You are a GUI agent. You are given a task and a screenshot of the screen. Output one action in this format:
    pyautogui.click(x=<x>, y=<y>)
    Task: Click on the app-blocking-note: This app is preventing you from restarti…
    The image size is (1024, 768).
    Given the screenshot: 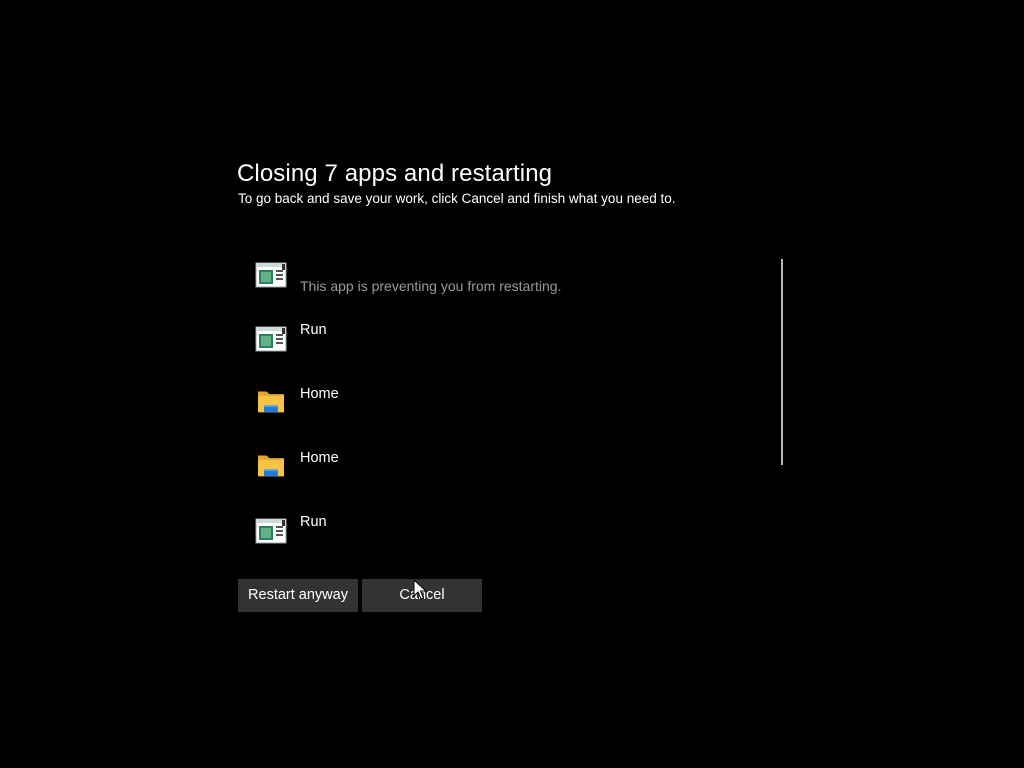 What is the action you would take?
    pyautogui.click(x=431, y=286)
    